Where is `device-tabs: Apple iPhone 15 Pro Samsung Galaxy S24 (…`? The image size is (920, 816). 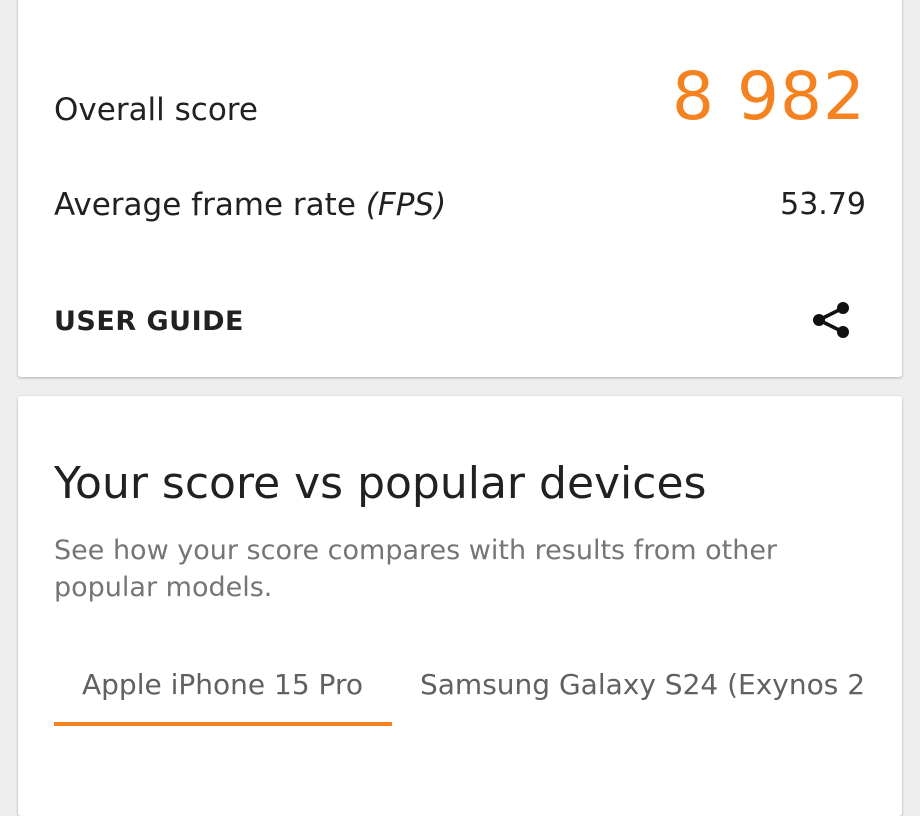 device-tabs: Apple iPhone 15 Pro Samsung Galaxy S24 (… is located at coordinates (460, 698).